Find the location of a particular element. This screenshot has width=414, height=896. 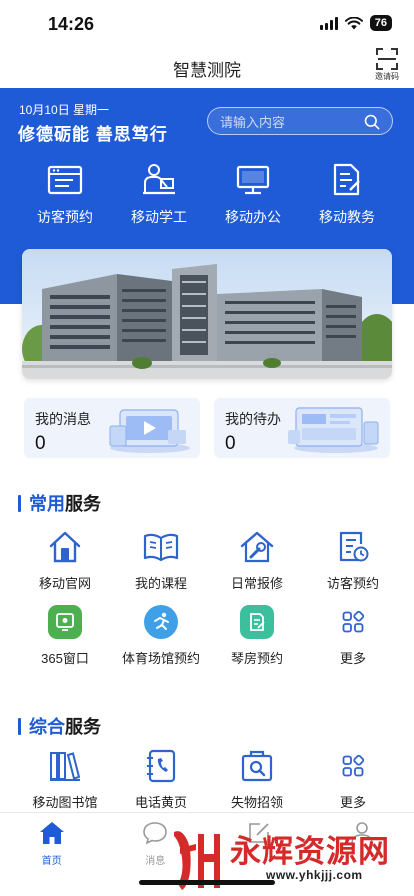

service-label: 体育场馆预约 is located at coordinates (160, 658).